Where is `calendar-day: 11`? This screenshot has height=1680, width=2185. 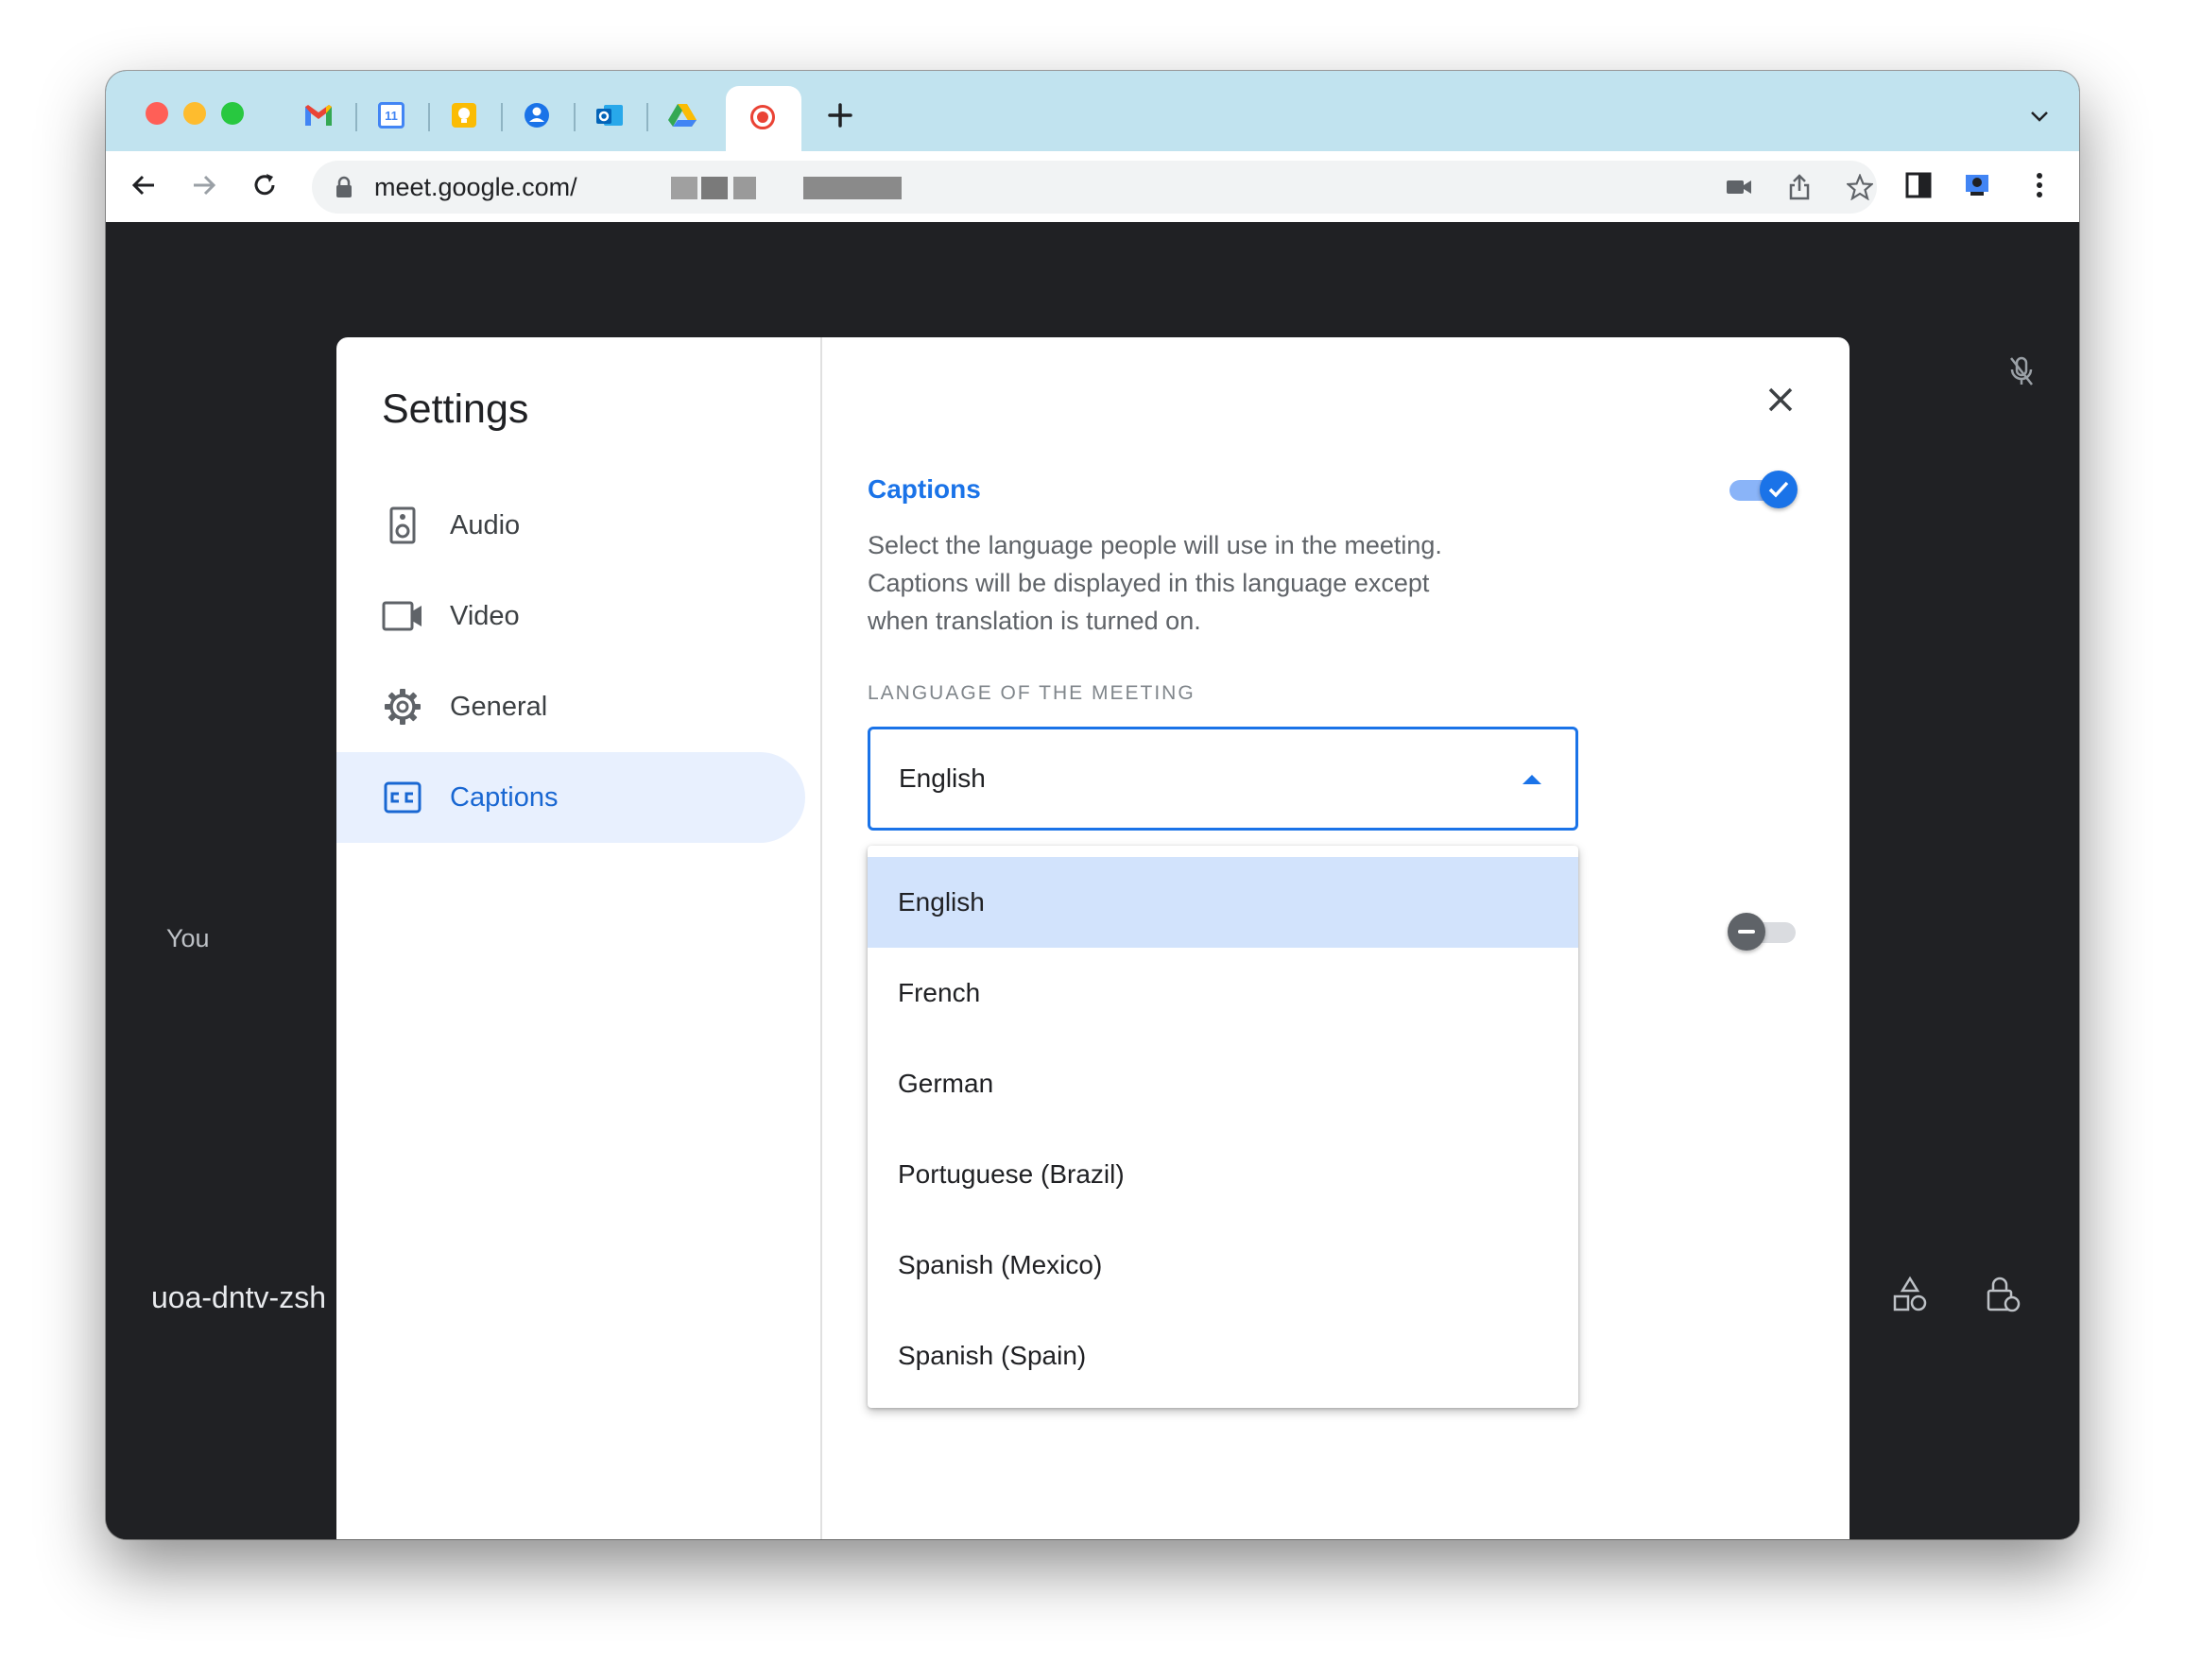
calendar-day: 11 is located at coordinates (391, 115).